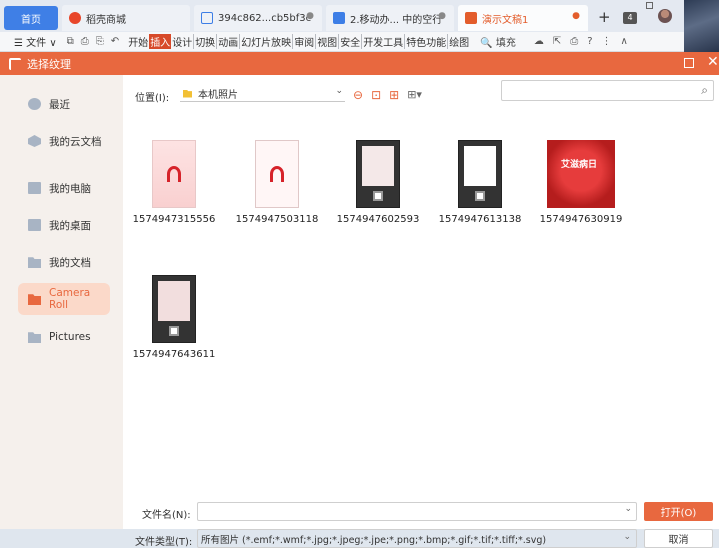 Image resolution: width=719 pixels, height=548 pixels. Describe the element at coordinates (70, 41) in the screenshot. I see `save-icon: ⧉` at that location.